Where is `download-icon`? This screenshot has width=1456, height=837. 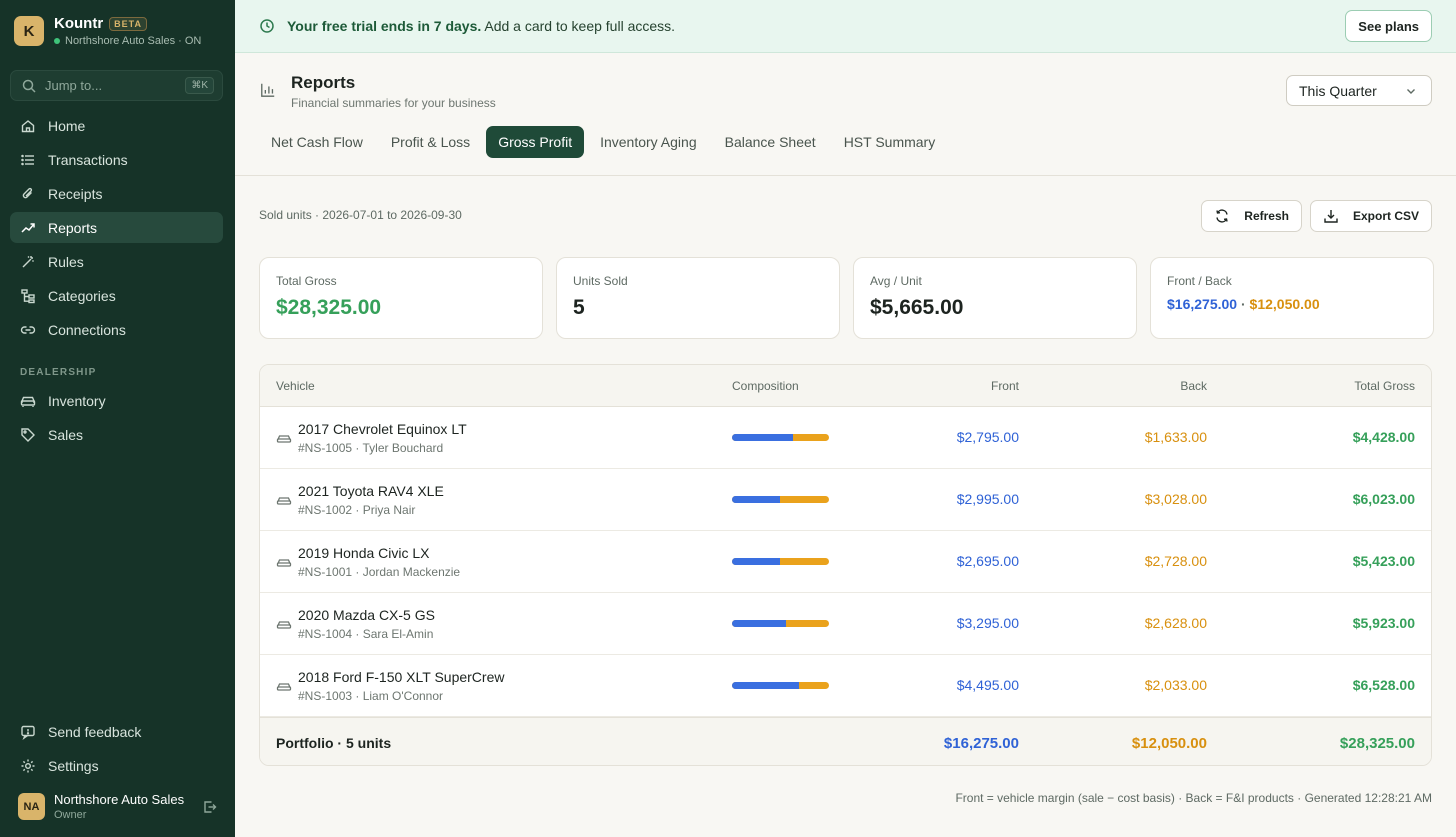 download-icon is located at coordinates (1331, 216).